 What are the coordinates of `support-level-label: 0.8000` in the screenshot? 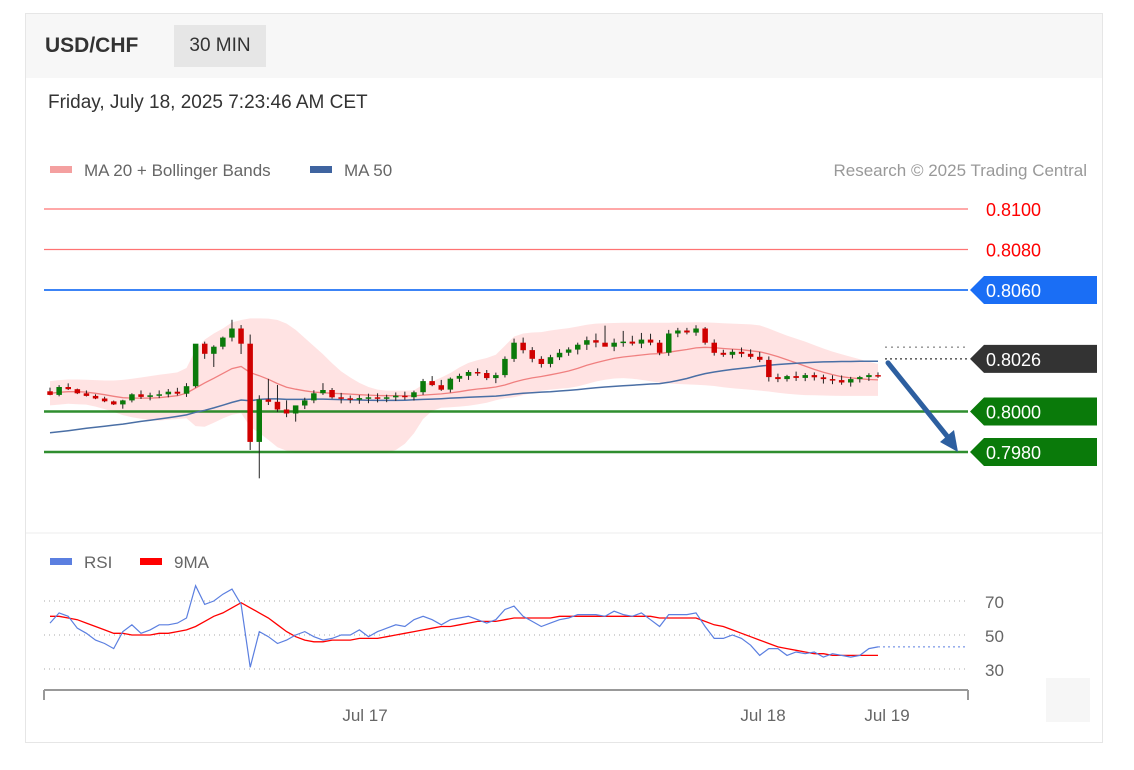 It's located at (1013, 413).